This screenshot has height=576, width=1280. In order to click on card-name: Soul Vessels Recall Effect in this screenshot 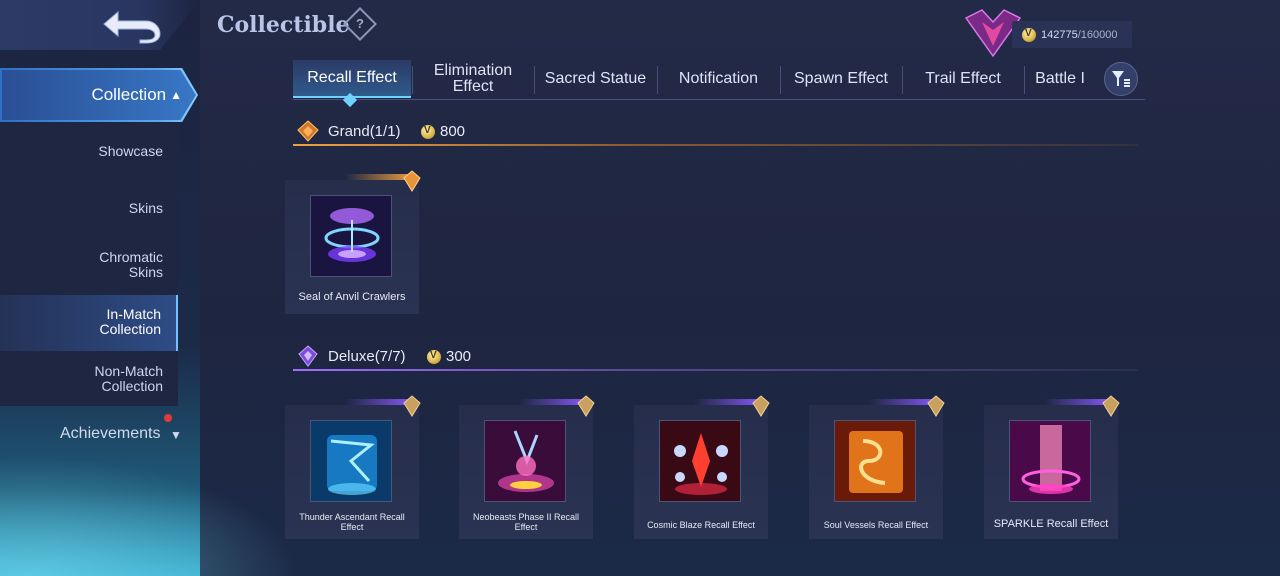, I will do `click(876, 525)`.